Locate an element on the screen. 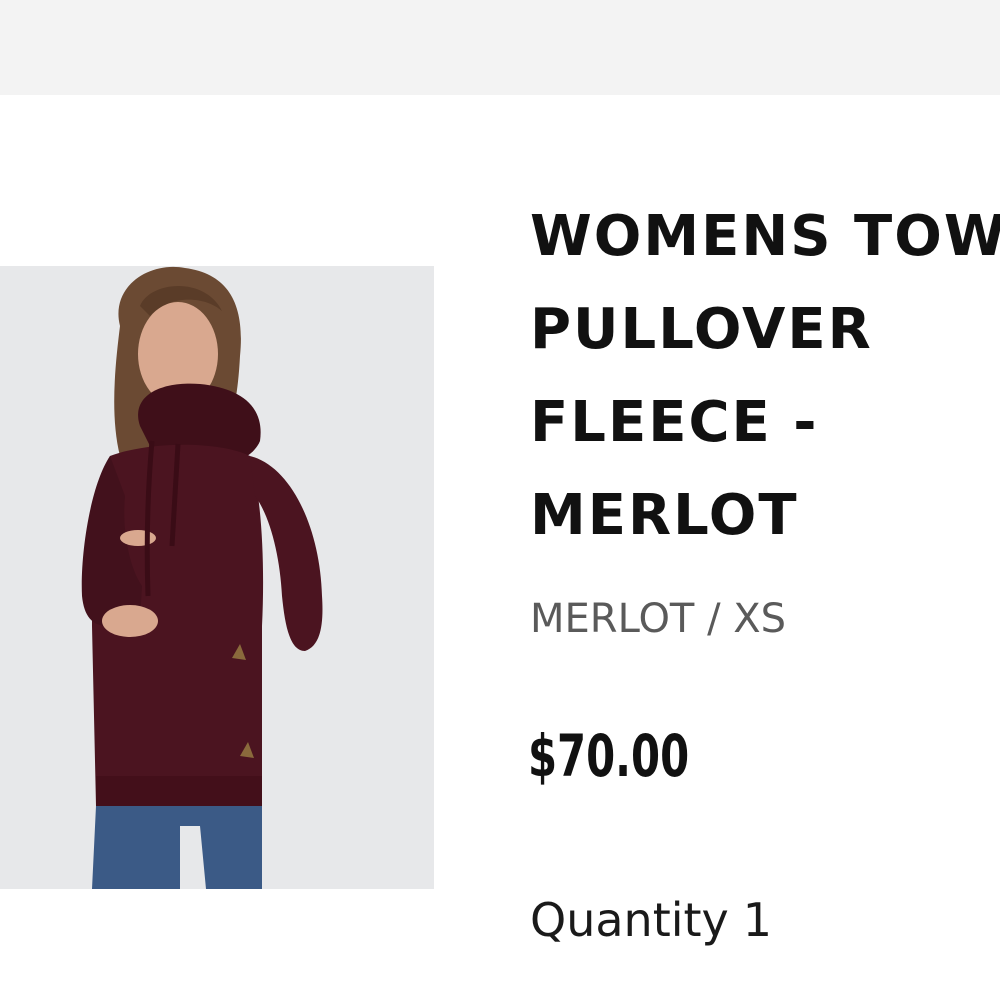  product-title-line: FLEECE - is located at coordinates (674, 422).